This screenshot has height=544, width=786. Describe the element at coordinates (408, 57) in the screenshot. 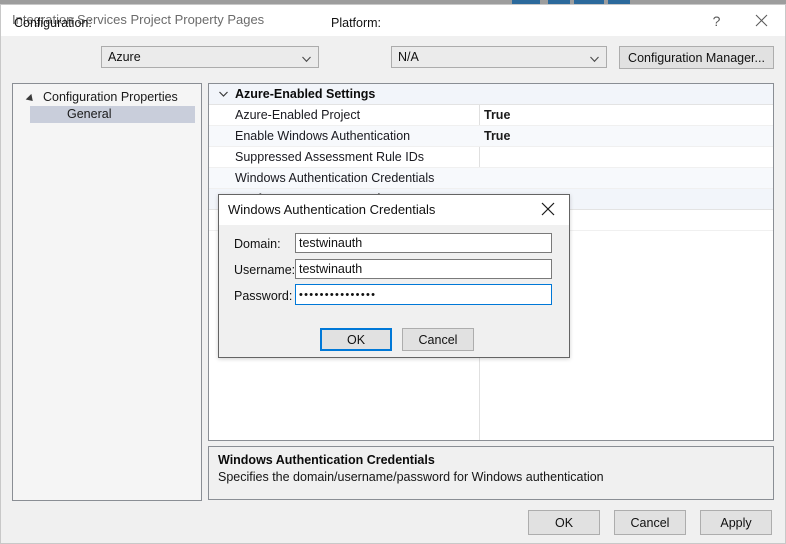

I see `platform-value: N/A` at that location.